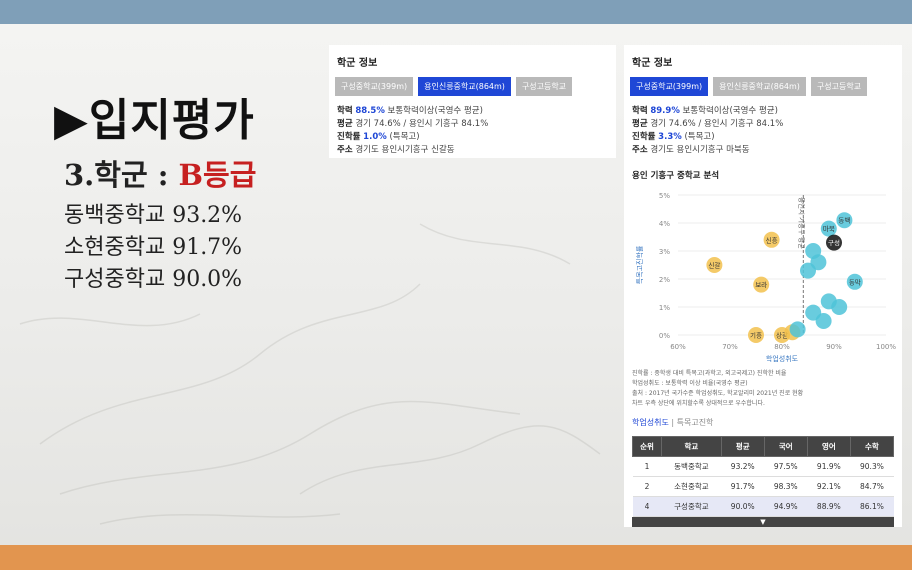  What do you see at coordinates (154, 120) in the screenshot?
I see `slide-heading: ▶입지평가` at bounding box center [154, 120].